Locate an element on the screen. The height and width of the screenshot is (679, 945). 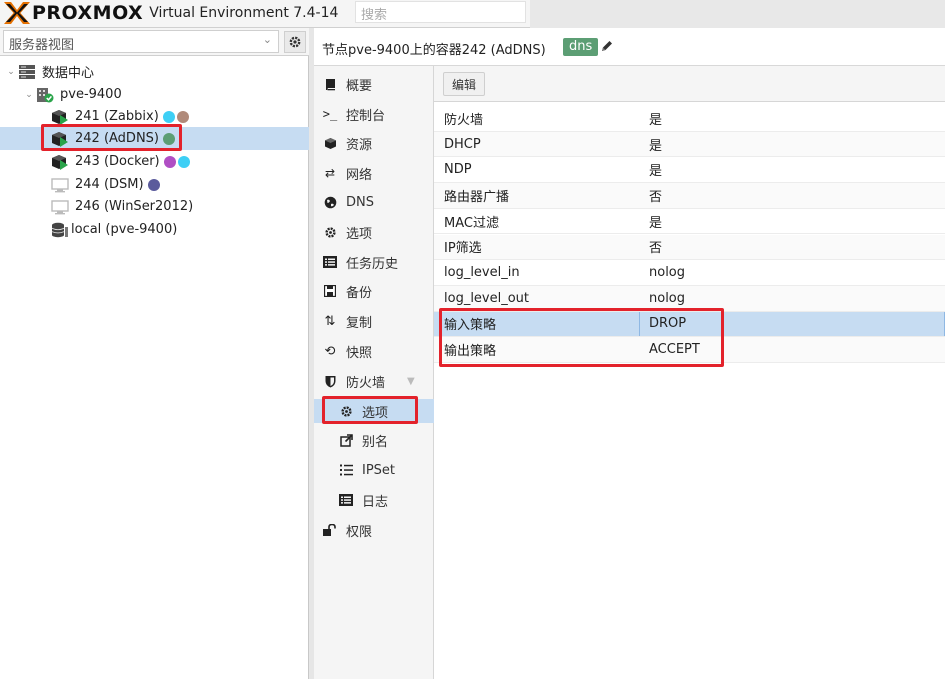
grid-key: MAC过滤 is located at coordinates (471, 223).